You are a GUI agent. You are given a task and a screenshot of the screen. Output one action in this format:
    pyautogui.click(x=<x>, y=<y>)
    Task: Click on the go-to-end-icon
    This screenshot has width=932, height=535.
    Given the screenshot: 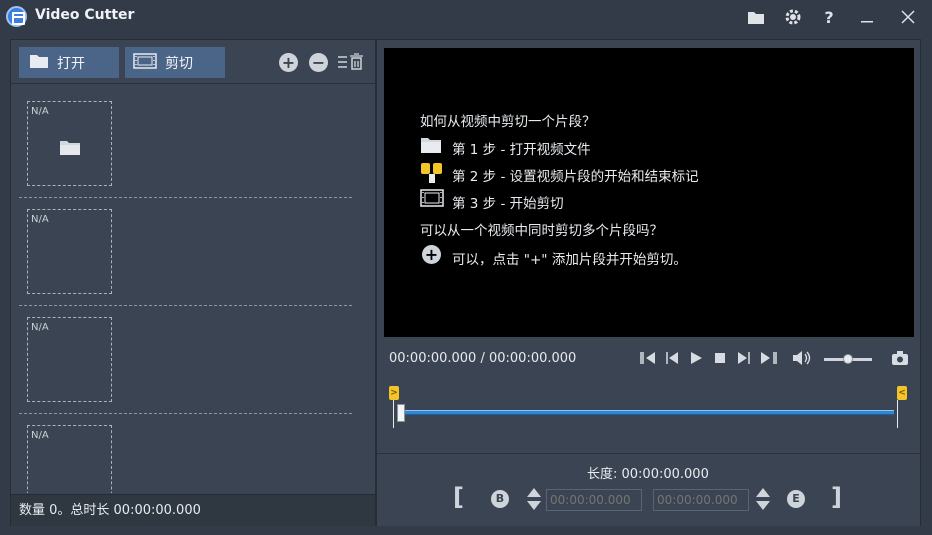 What is the action you would take?
    pyautogui.click(x=769, y=359)
    